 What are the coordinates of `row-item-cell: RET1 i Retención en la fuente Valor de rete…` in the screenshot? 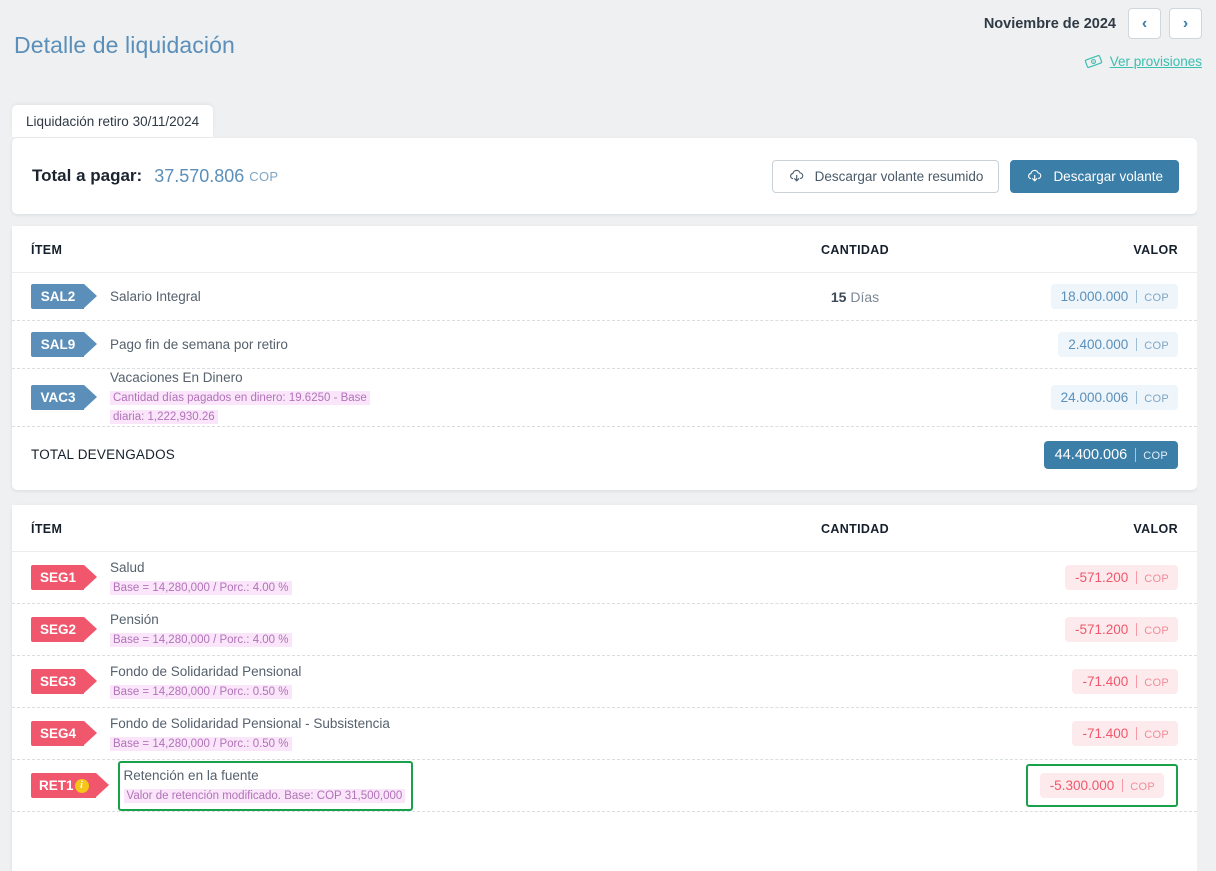 It's located at (371, 785).